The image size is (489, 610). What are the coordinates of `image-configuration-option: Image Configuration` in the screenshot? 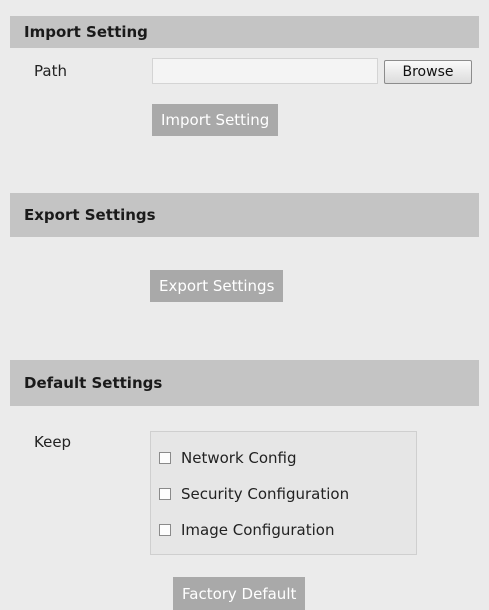 It's located at (246, 530).